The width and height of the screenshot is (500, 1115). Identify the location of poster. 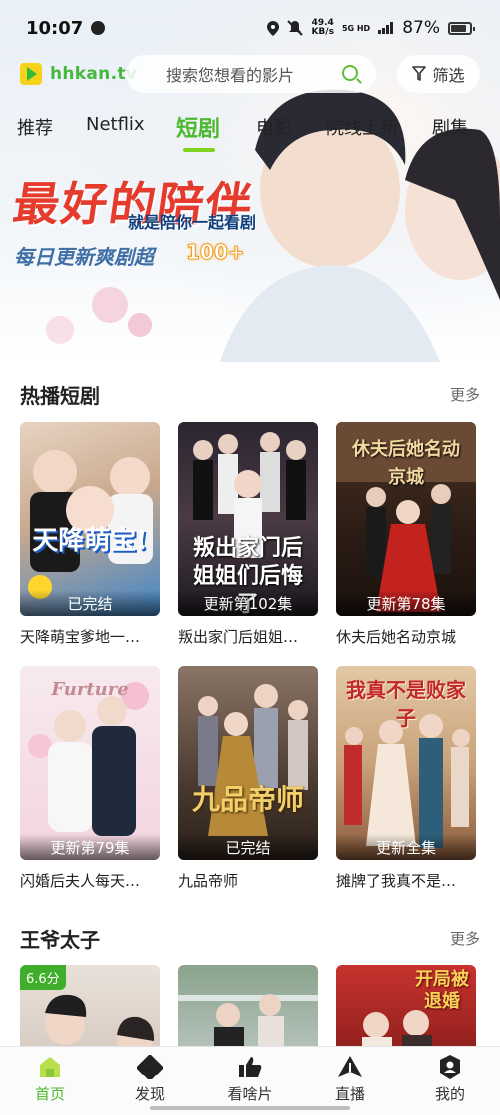
(248, 1010).